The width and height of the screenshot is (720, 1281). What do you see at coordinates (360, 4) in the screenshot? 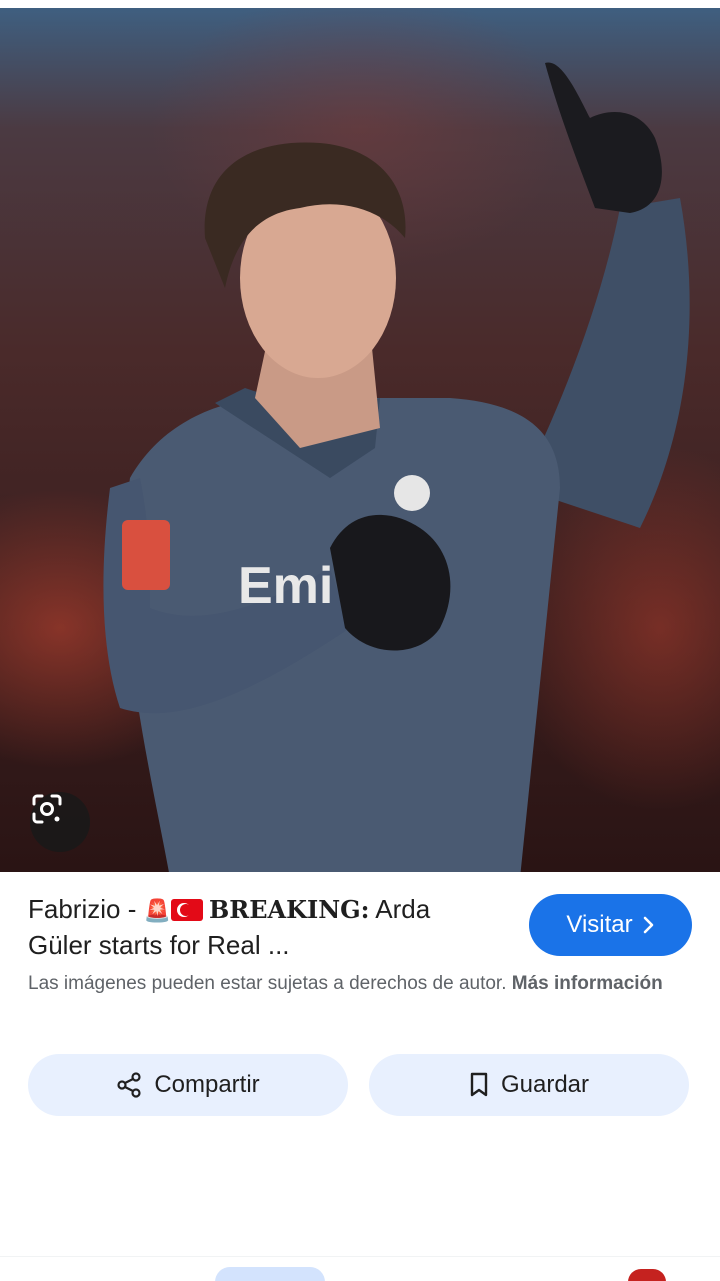
I see `status-bar` at bounding box center [360, 4].